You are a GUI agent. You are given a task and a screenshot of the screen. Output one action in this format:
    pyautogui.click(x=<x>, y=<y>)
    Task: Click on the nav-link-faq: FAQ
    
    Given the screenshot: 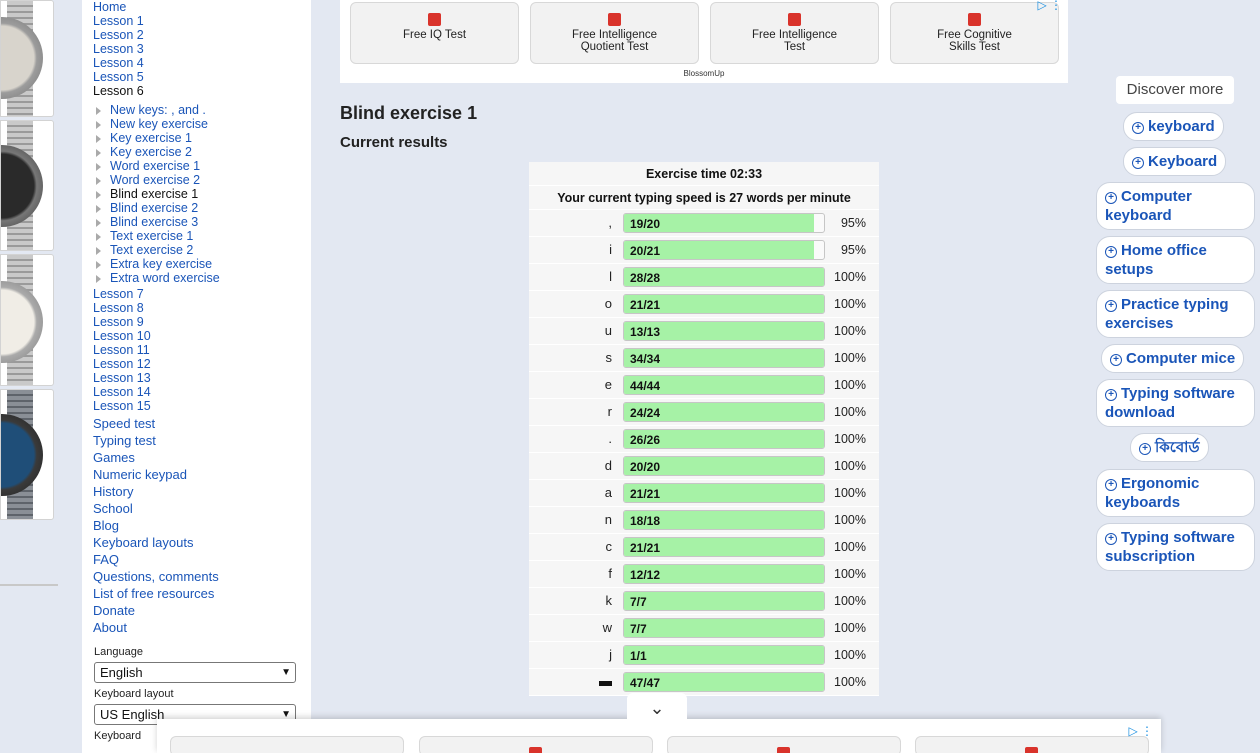 What is the action you would take?
    pyautogui.click(x=196, y=559)
    